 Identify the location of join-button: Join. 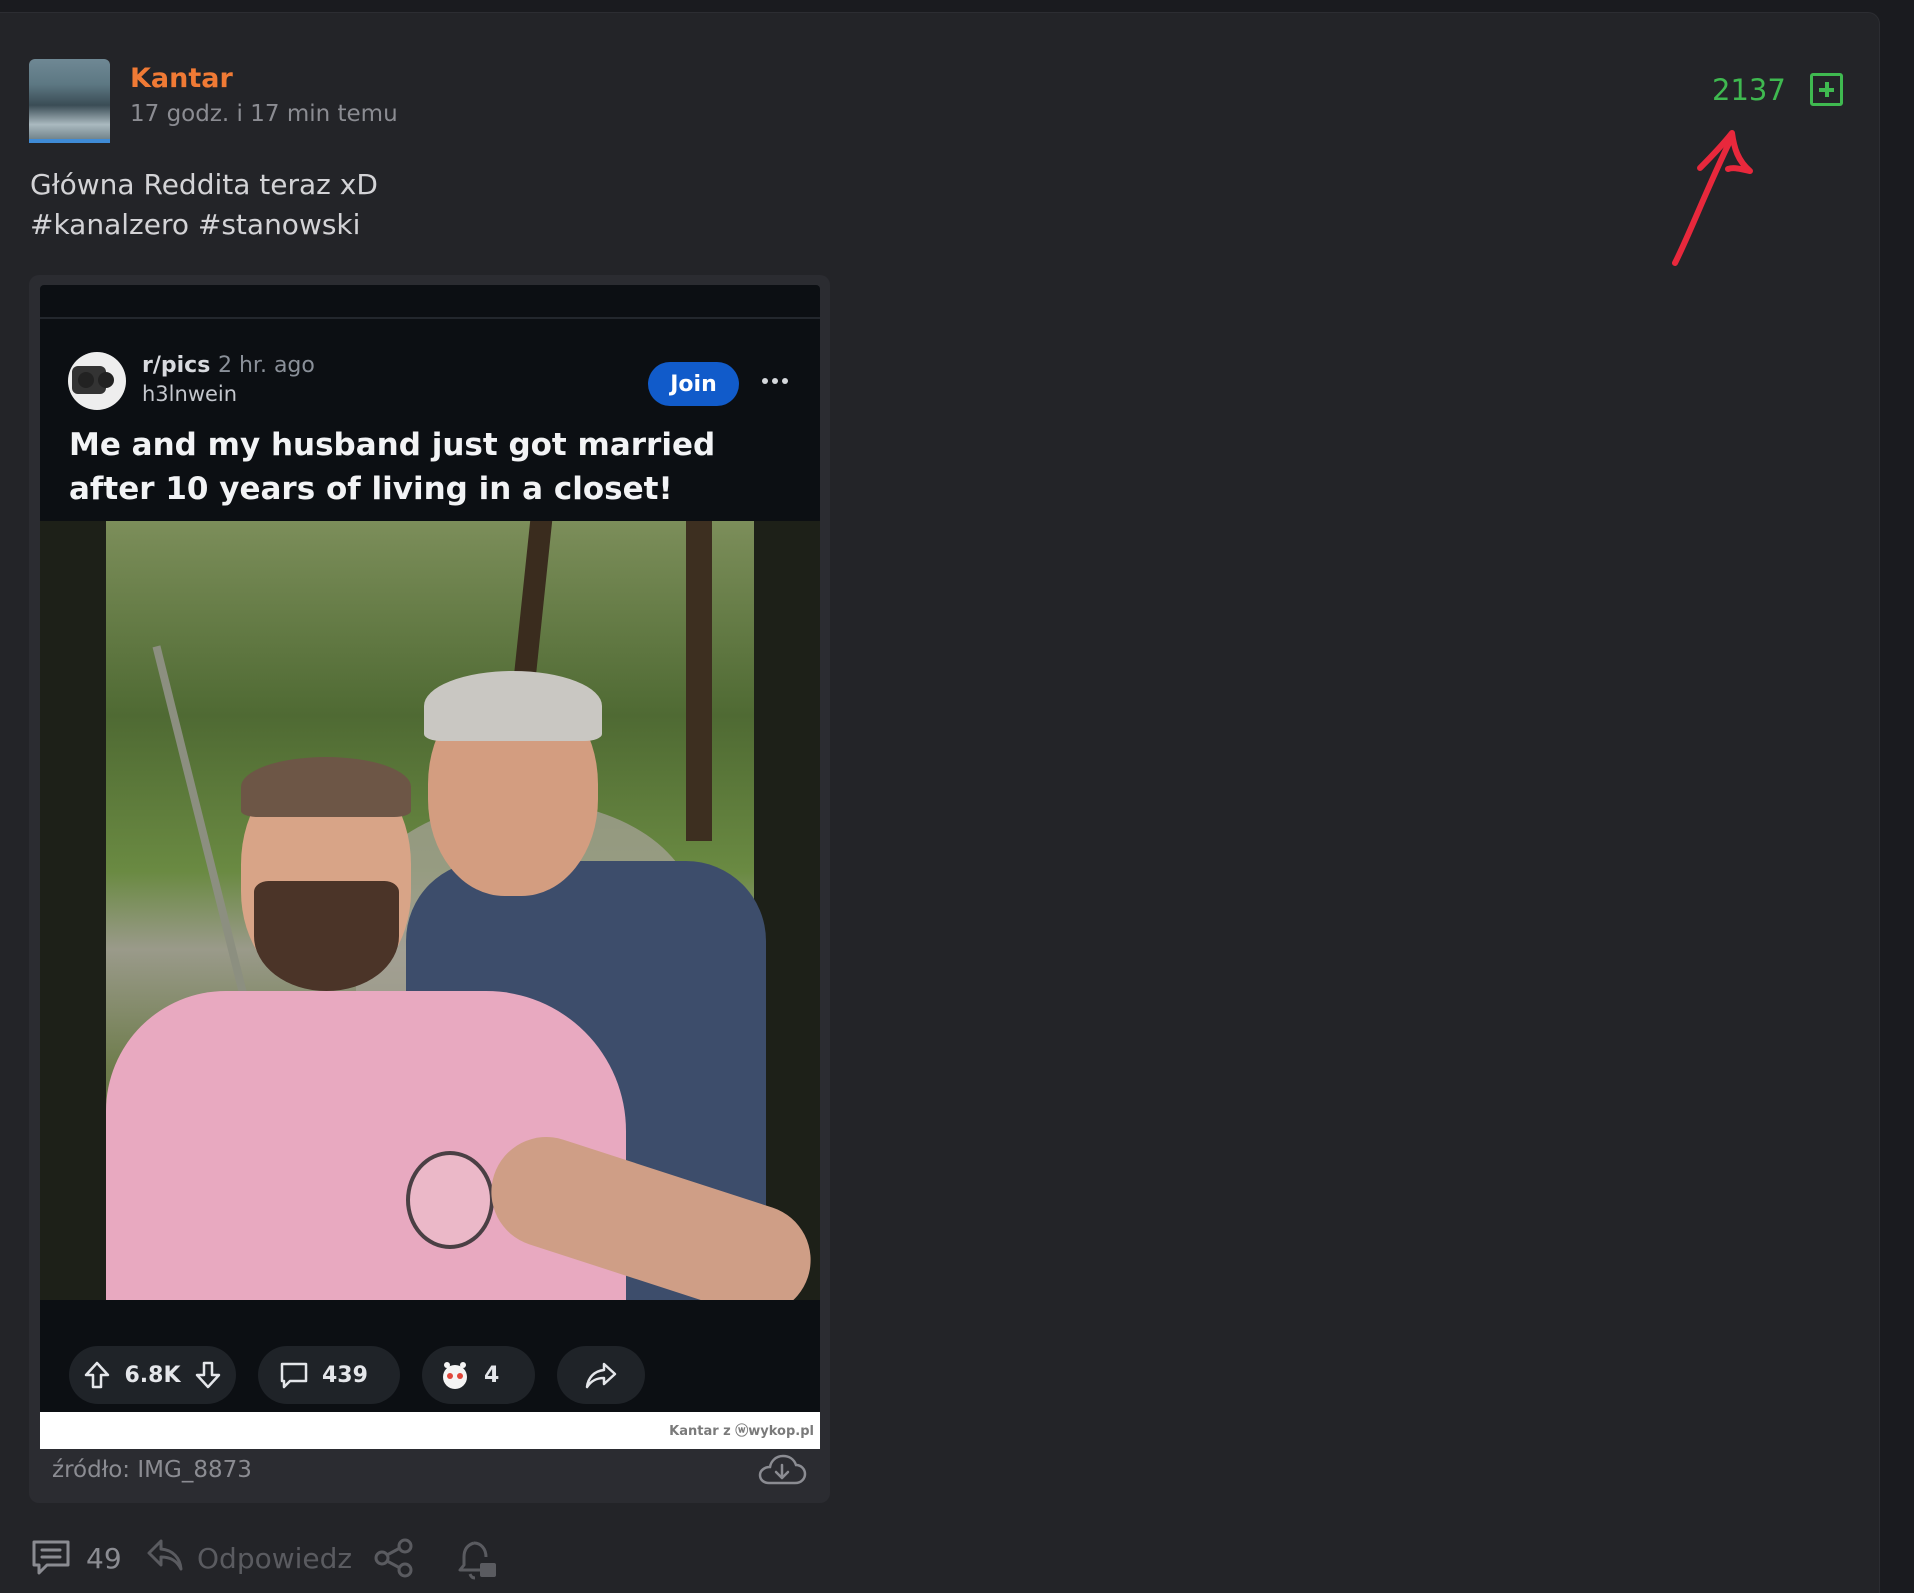
(693, 384).